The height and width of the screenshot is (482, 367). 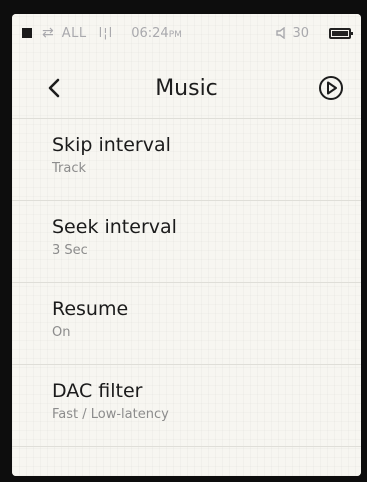 What do you see at coordinates (106, 33) in the screenshot?
I see `eq-icon: l¦l` at bounding box center [106, 33].